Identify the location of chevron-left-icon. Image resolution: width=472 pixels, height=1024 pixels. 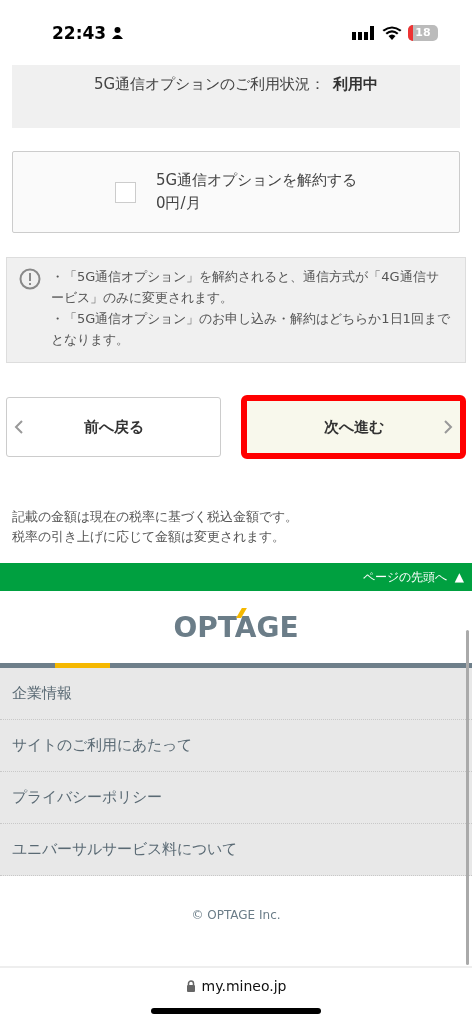
(19, 427).